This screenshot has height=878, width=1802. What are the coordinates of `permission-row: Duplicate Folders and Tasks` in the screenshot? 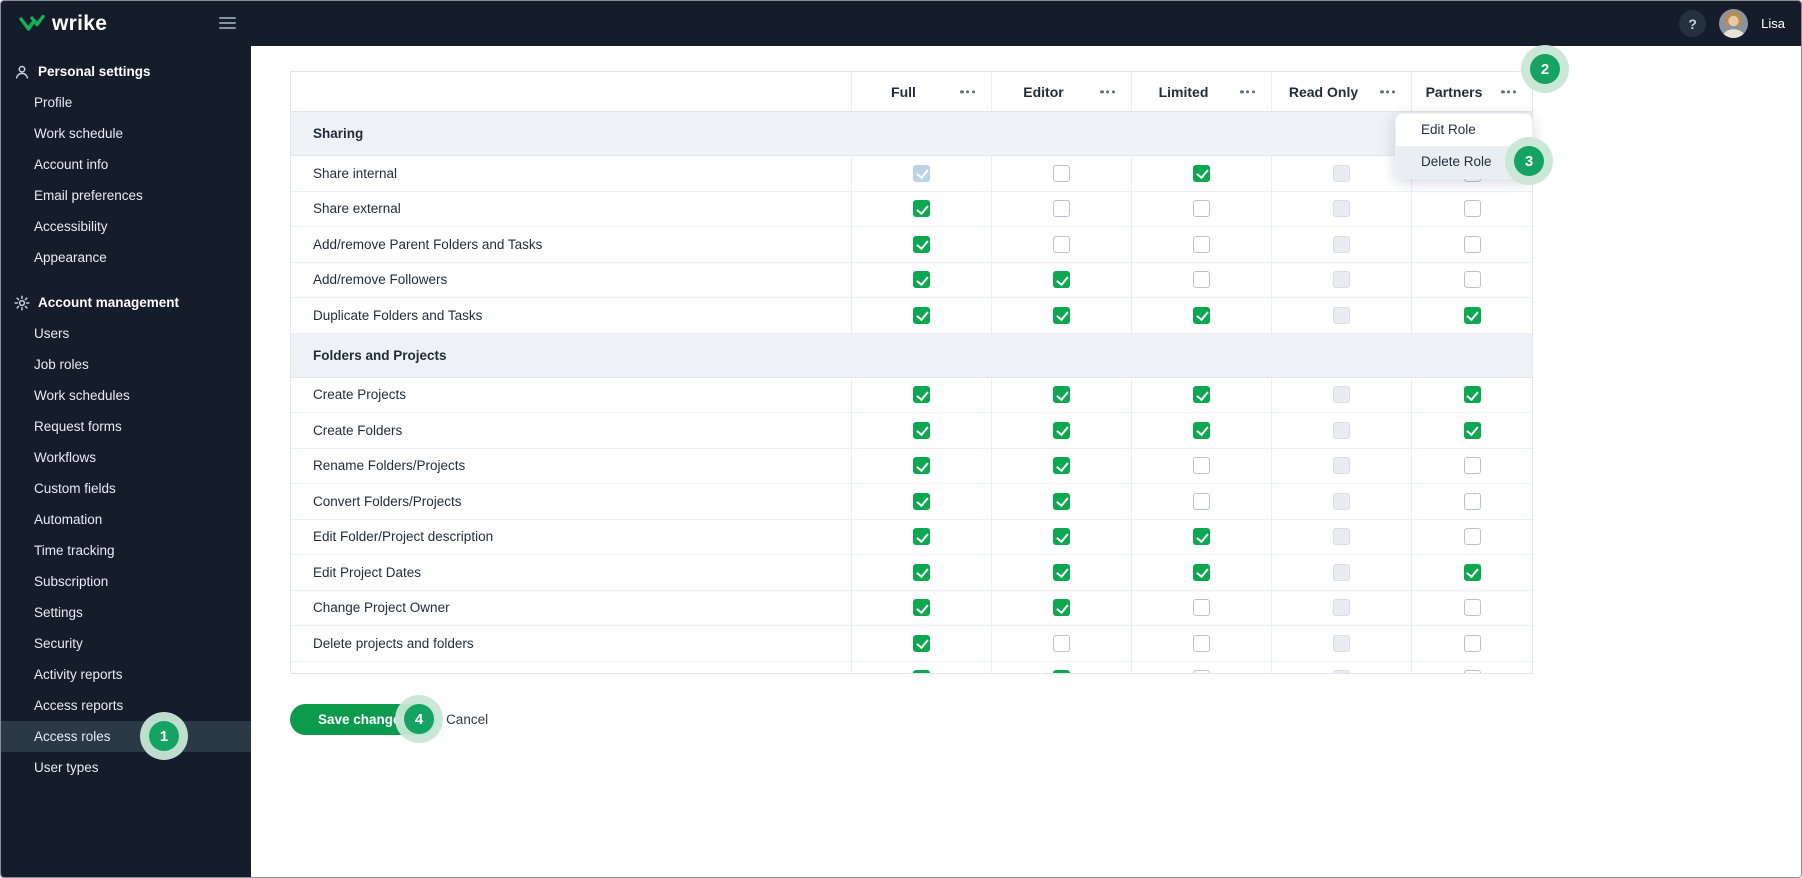 It's located at (911, 316).